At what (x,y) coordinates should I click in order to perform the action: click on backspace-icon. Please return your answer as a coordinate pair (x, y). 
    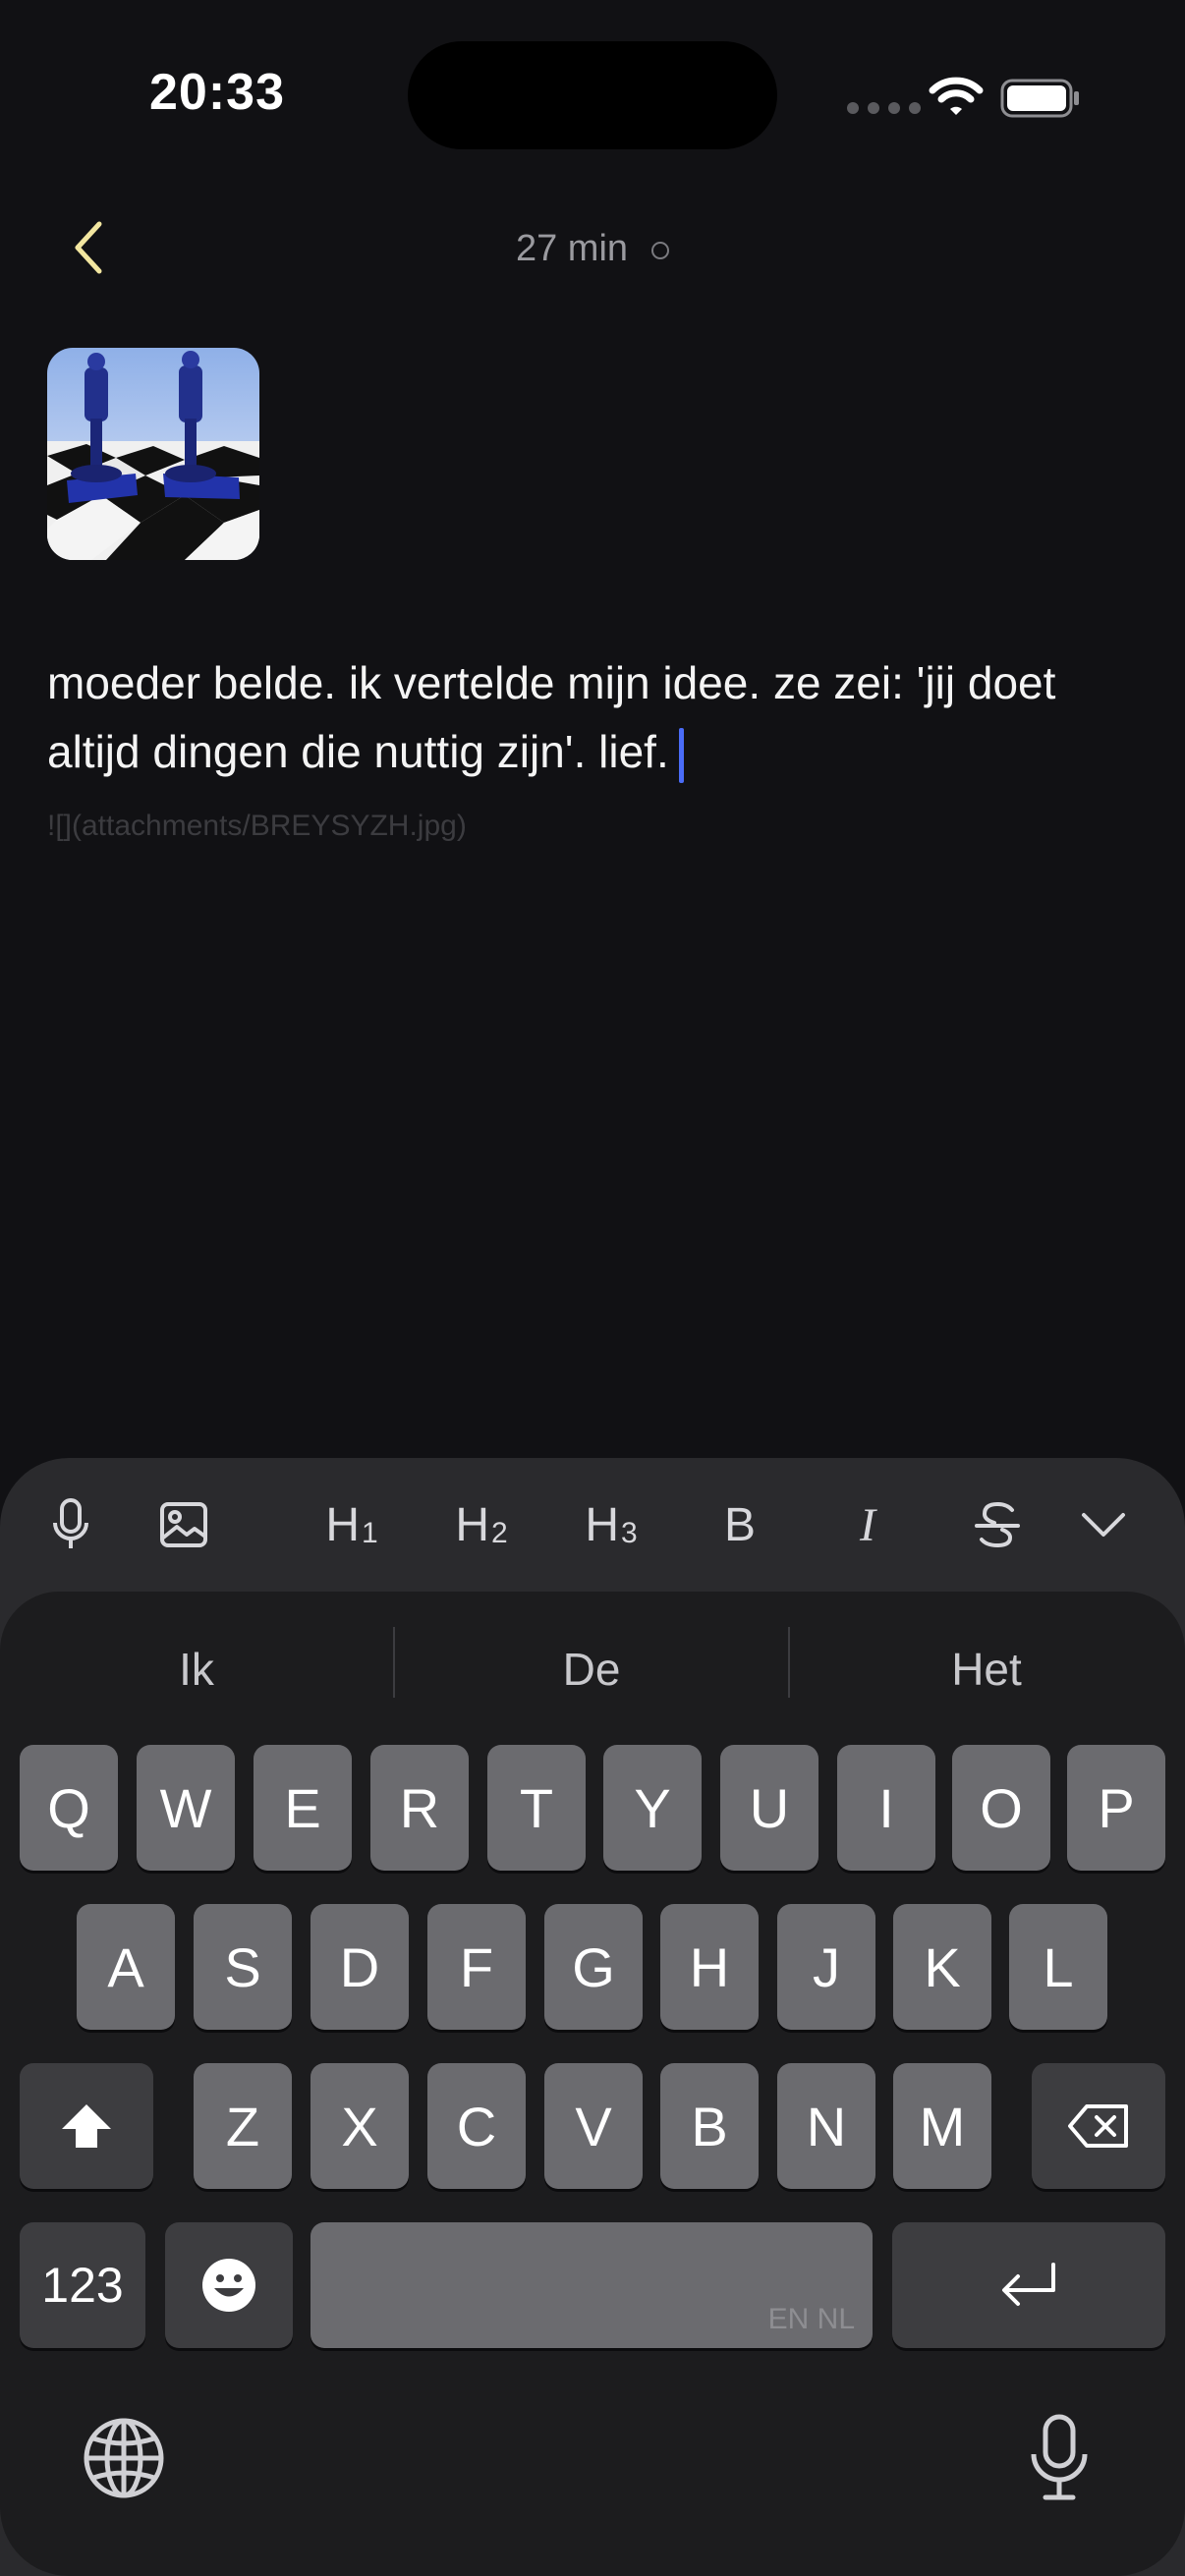
    Looking at the image, I should click on (1098, 2126).